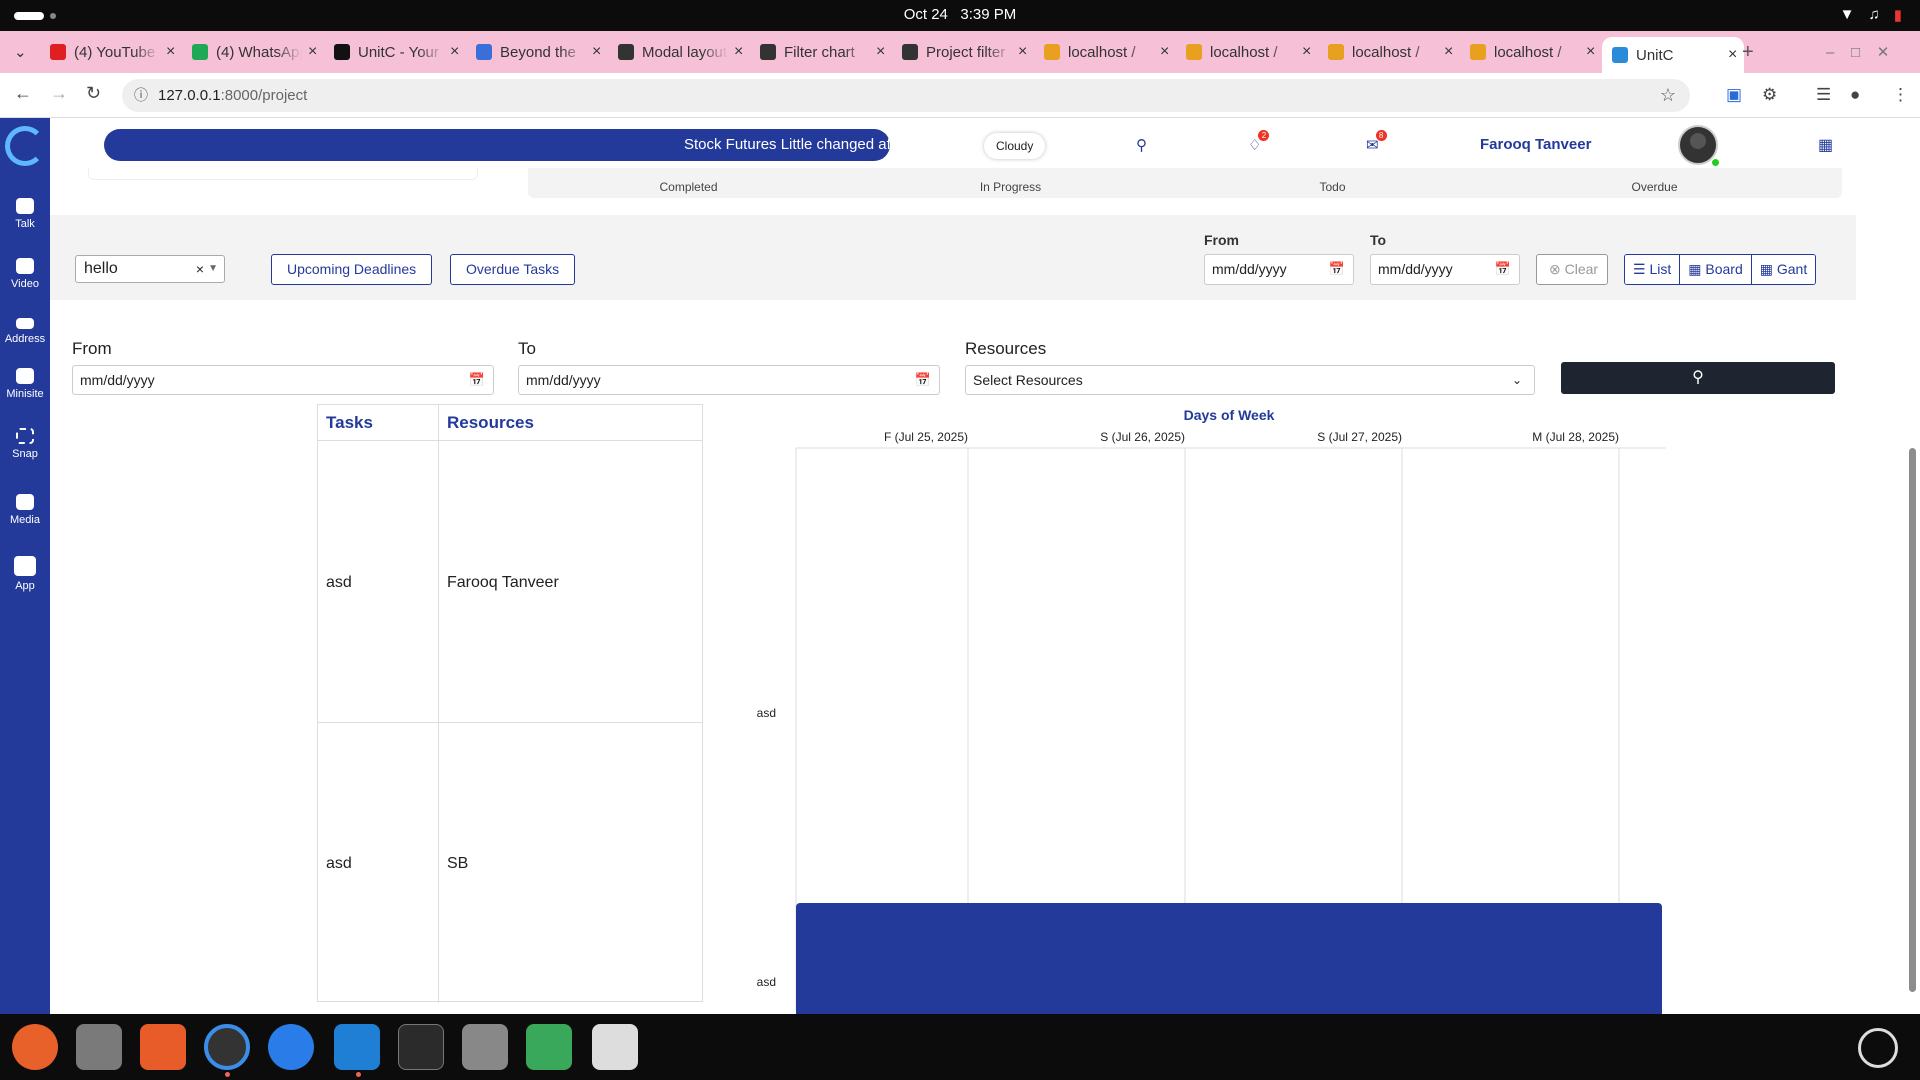  Describe the element at coordinates (963, 52) in the screenshot. I see `browser-tab: Project filter ×` at that location.